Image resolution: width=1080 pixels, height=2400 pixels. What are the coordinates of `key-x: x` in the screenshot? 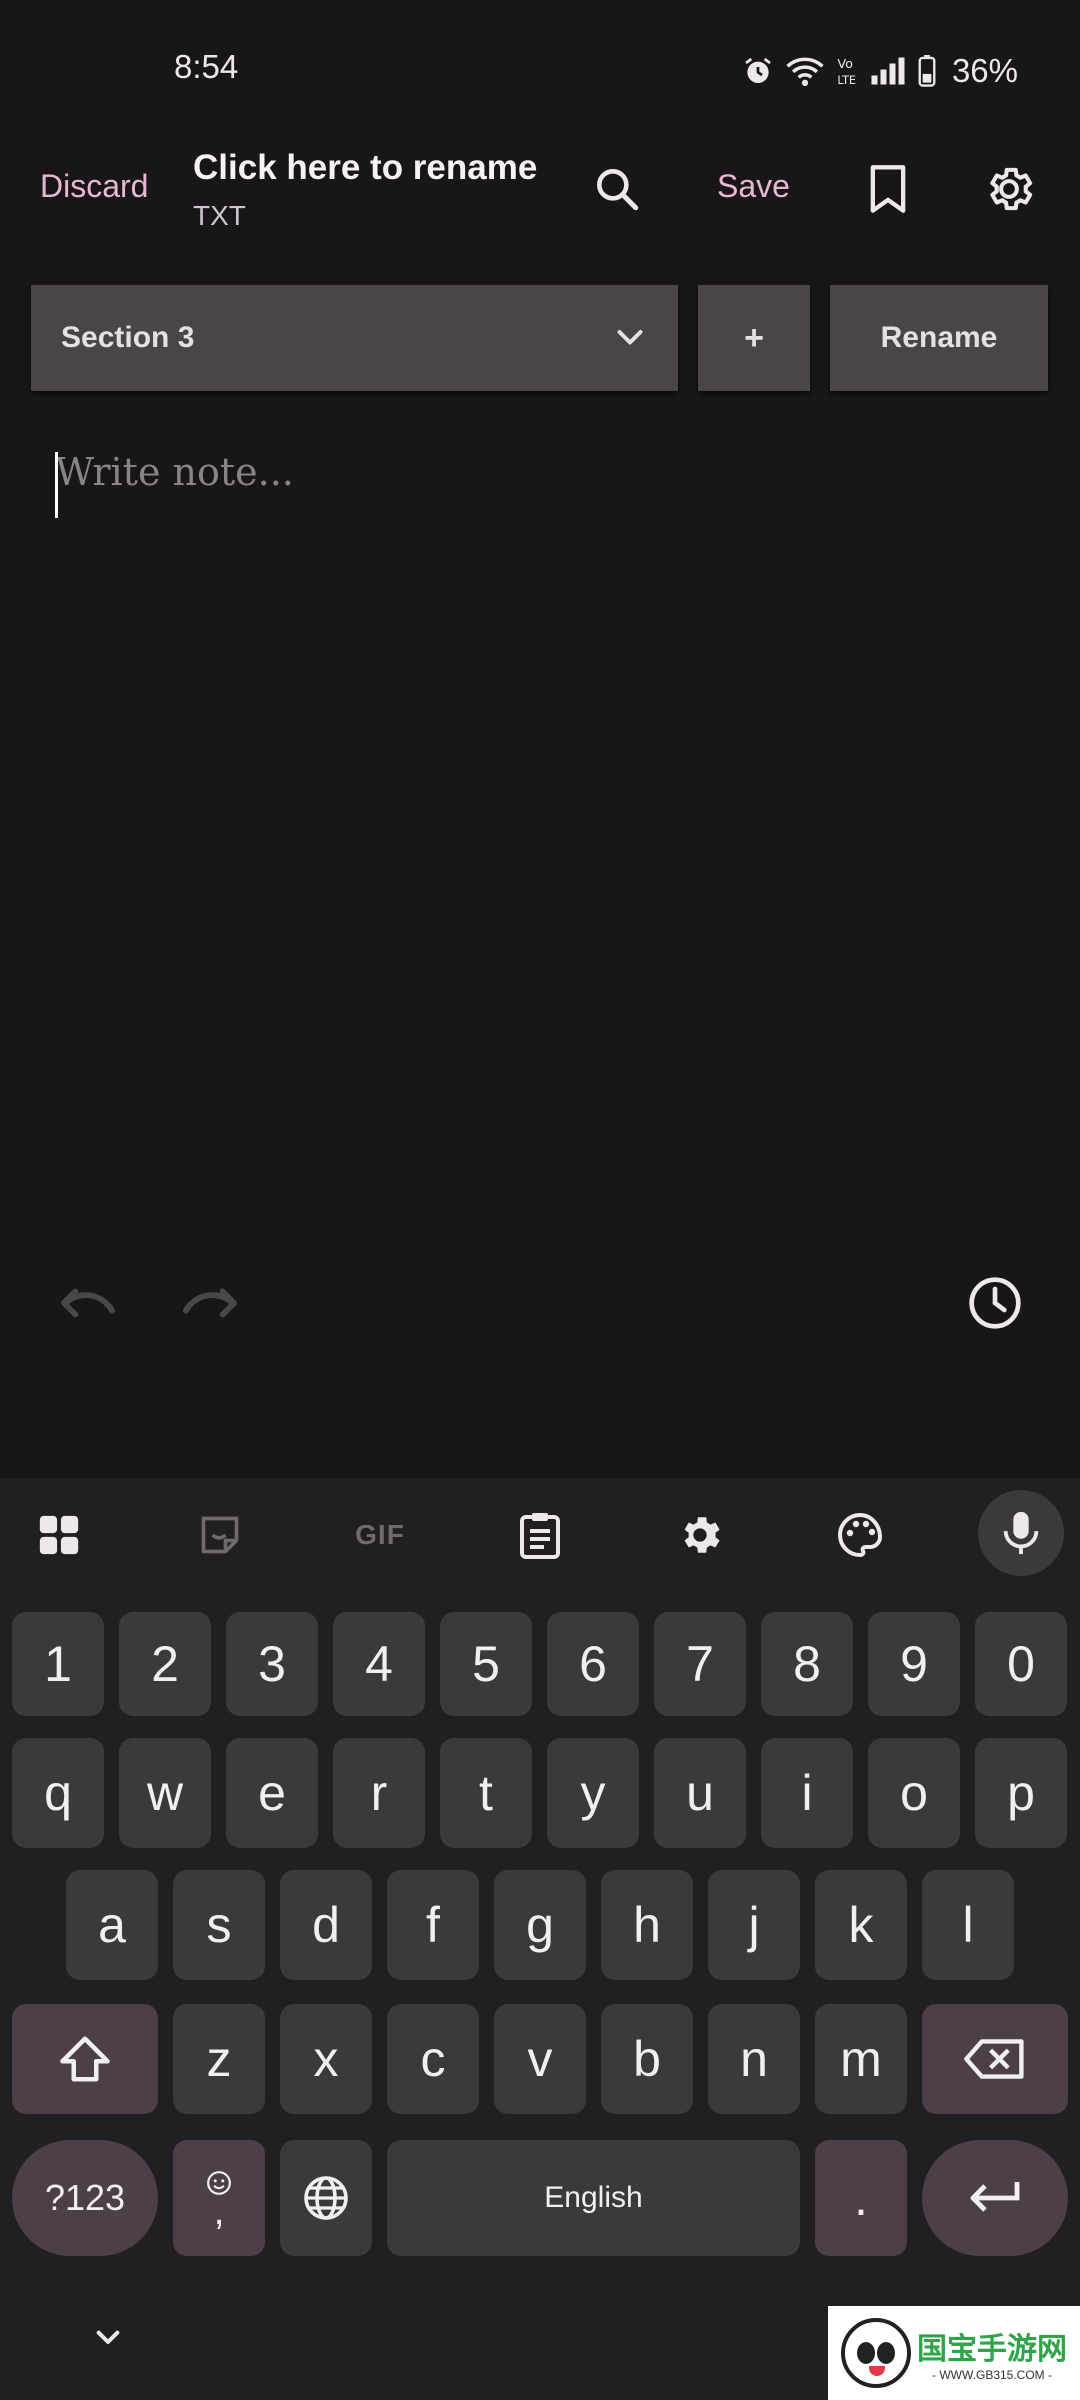 It's located at (326, 2059).